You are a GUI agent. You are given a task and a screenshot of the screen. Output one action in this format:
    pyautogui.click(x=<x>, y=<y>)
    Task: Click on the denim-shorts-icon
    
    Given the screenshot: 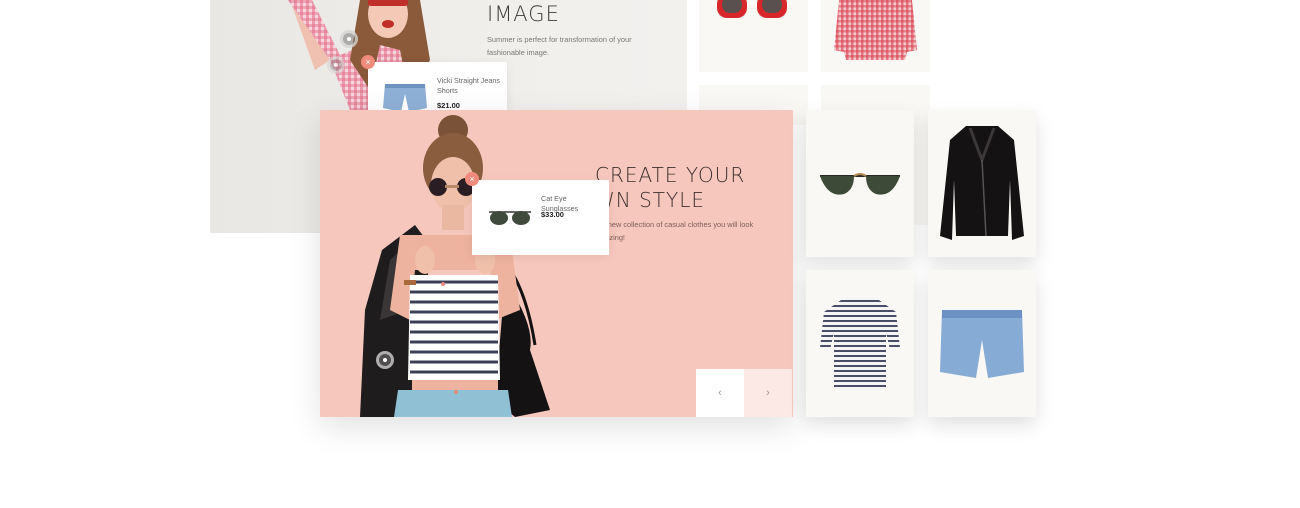 What is the action you would take?
    pyautogui.click(x=982, y=344)
    